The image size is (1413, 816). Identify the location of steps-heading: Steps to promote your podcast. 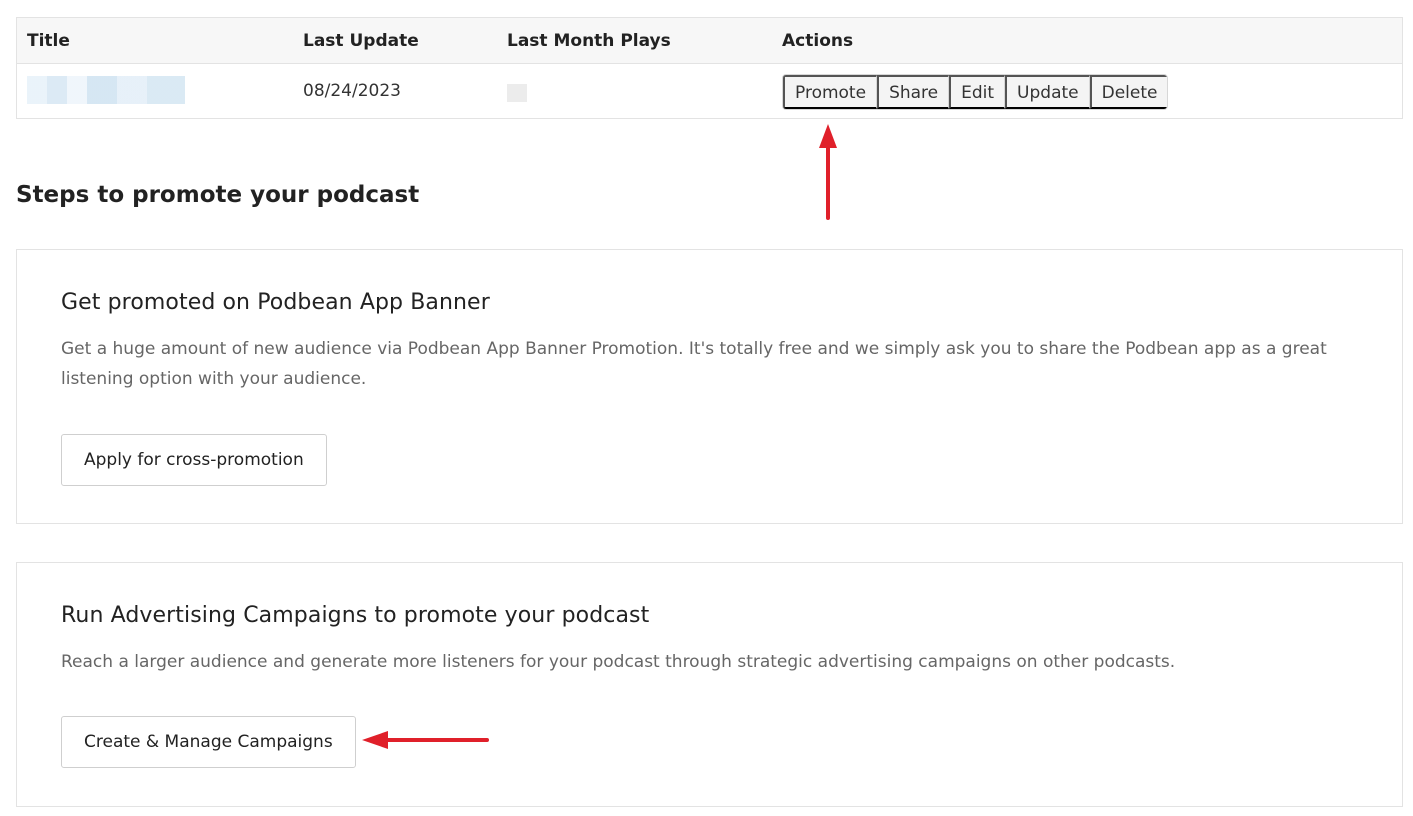
(218, 195).